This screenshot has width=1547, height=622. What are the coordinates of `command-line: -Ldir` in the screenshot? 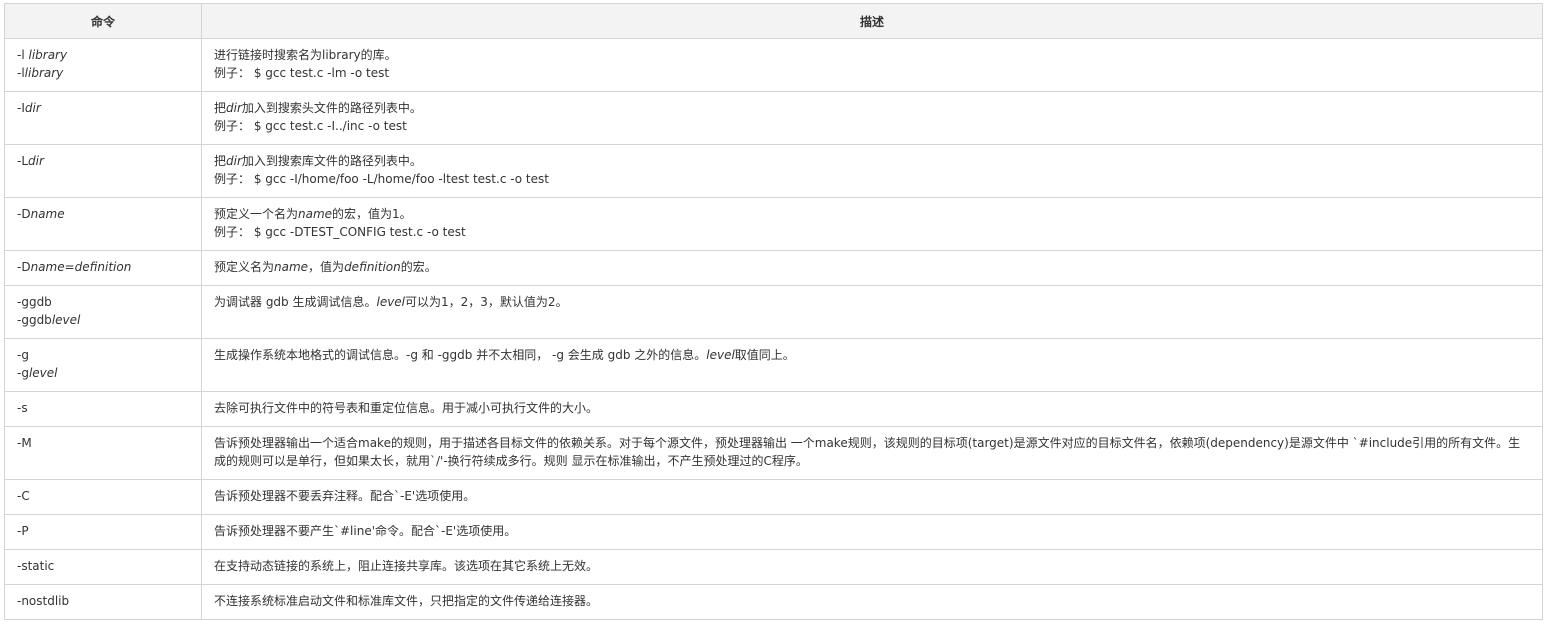 It's located at (30, 161).